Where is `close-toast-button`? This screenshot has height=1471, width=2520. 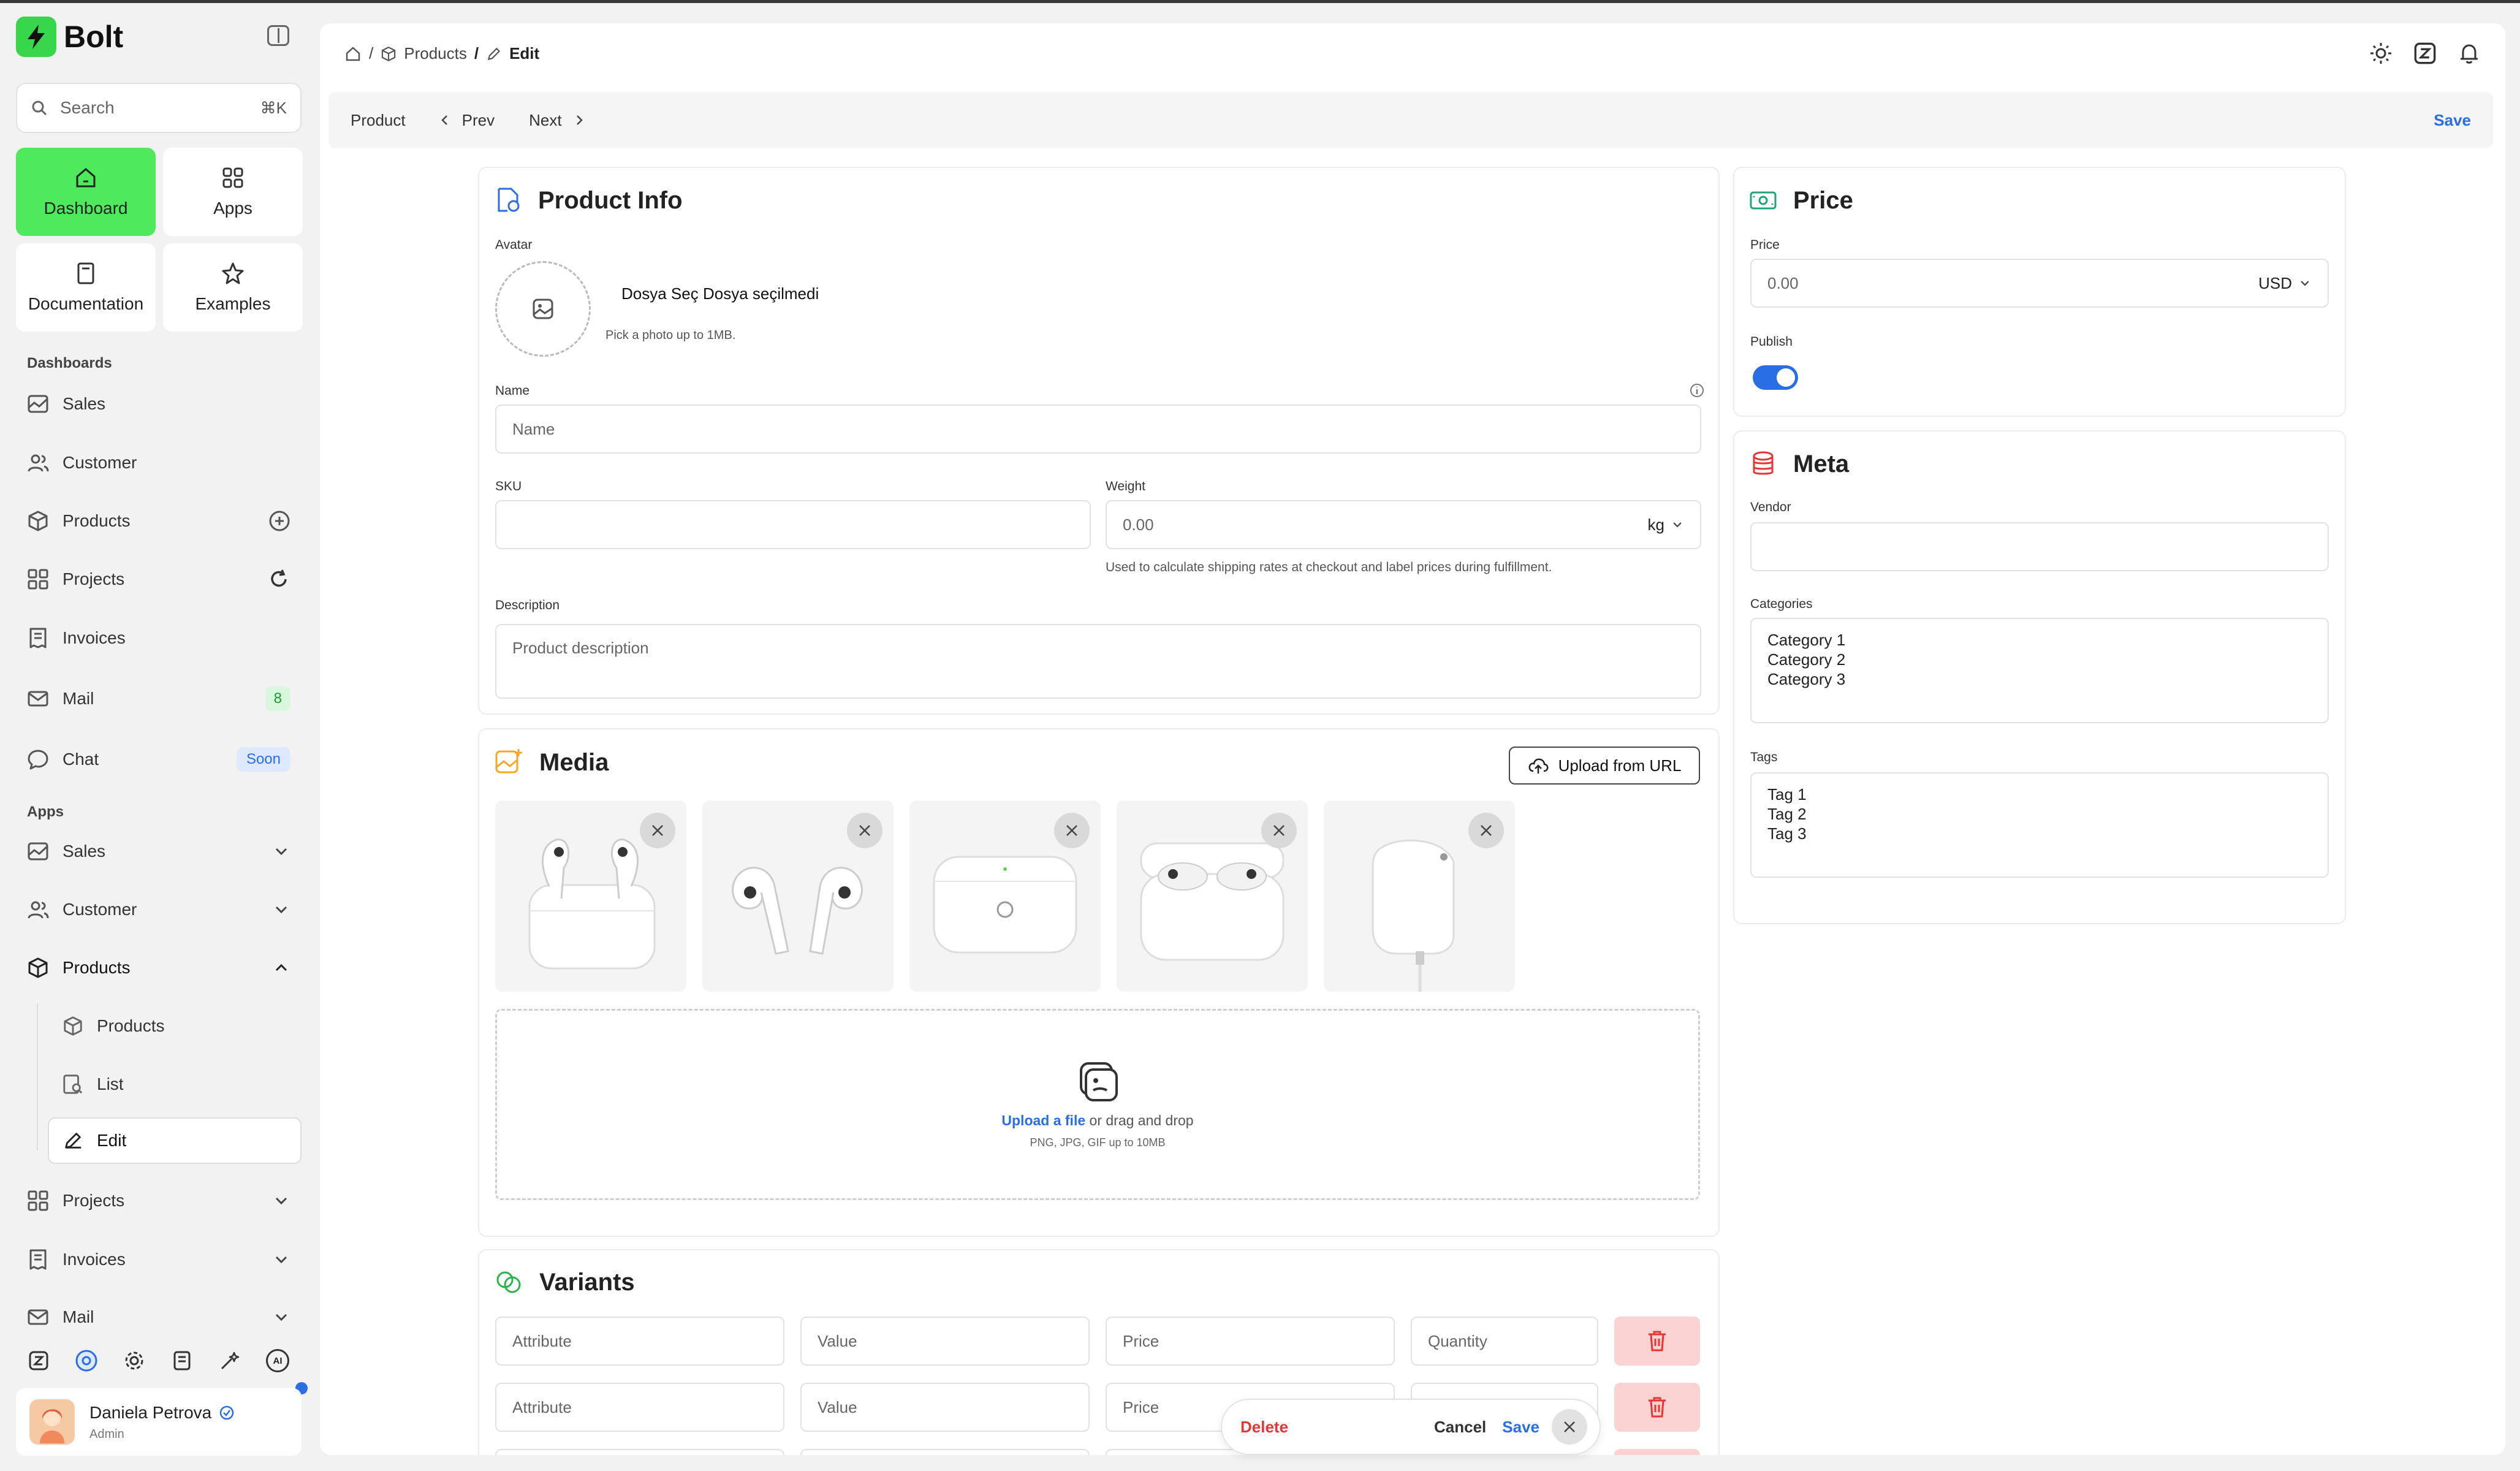 close-toast-button is located at coordinates (1570, 1427).